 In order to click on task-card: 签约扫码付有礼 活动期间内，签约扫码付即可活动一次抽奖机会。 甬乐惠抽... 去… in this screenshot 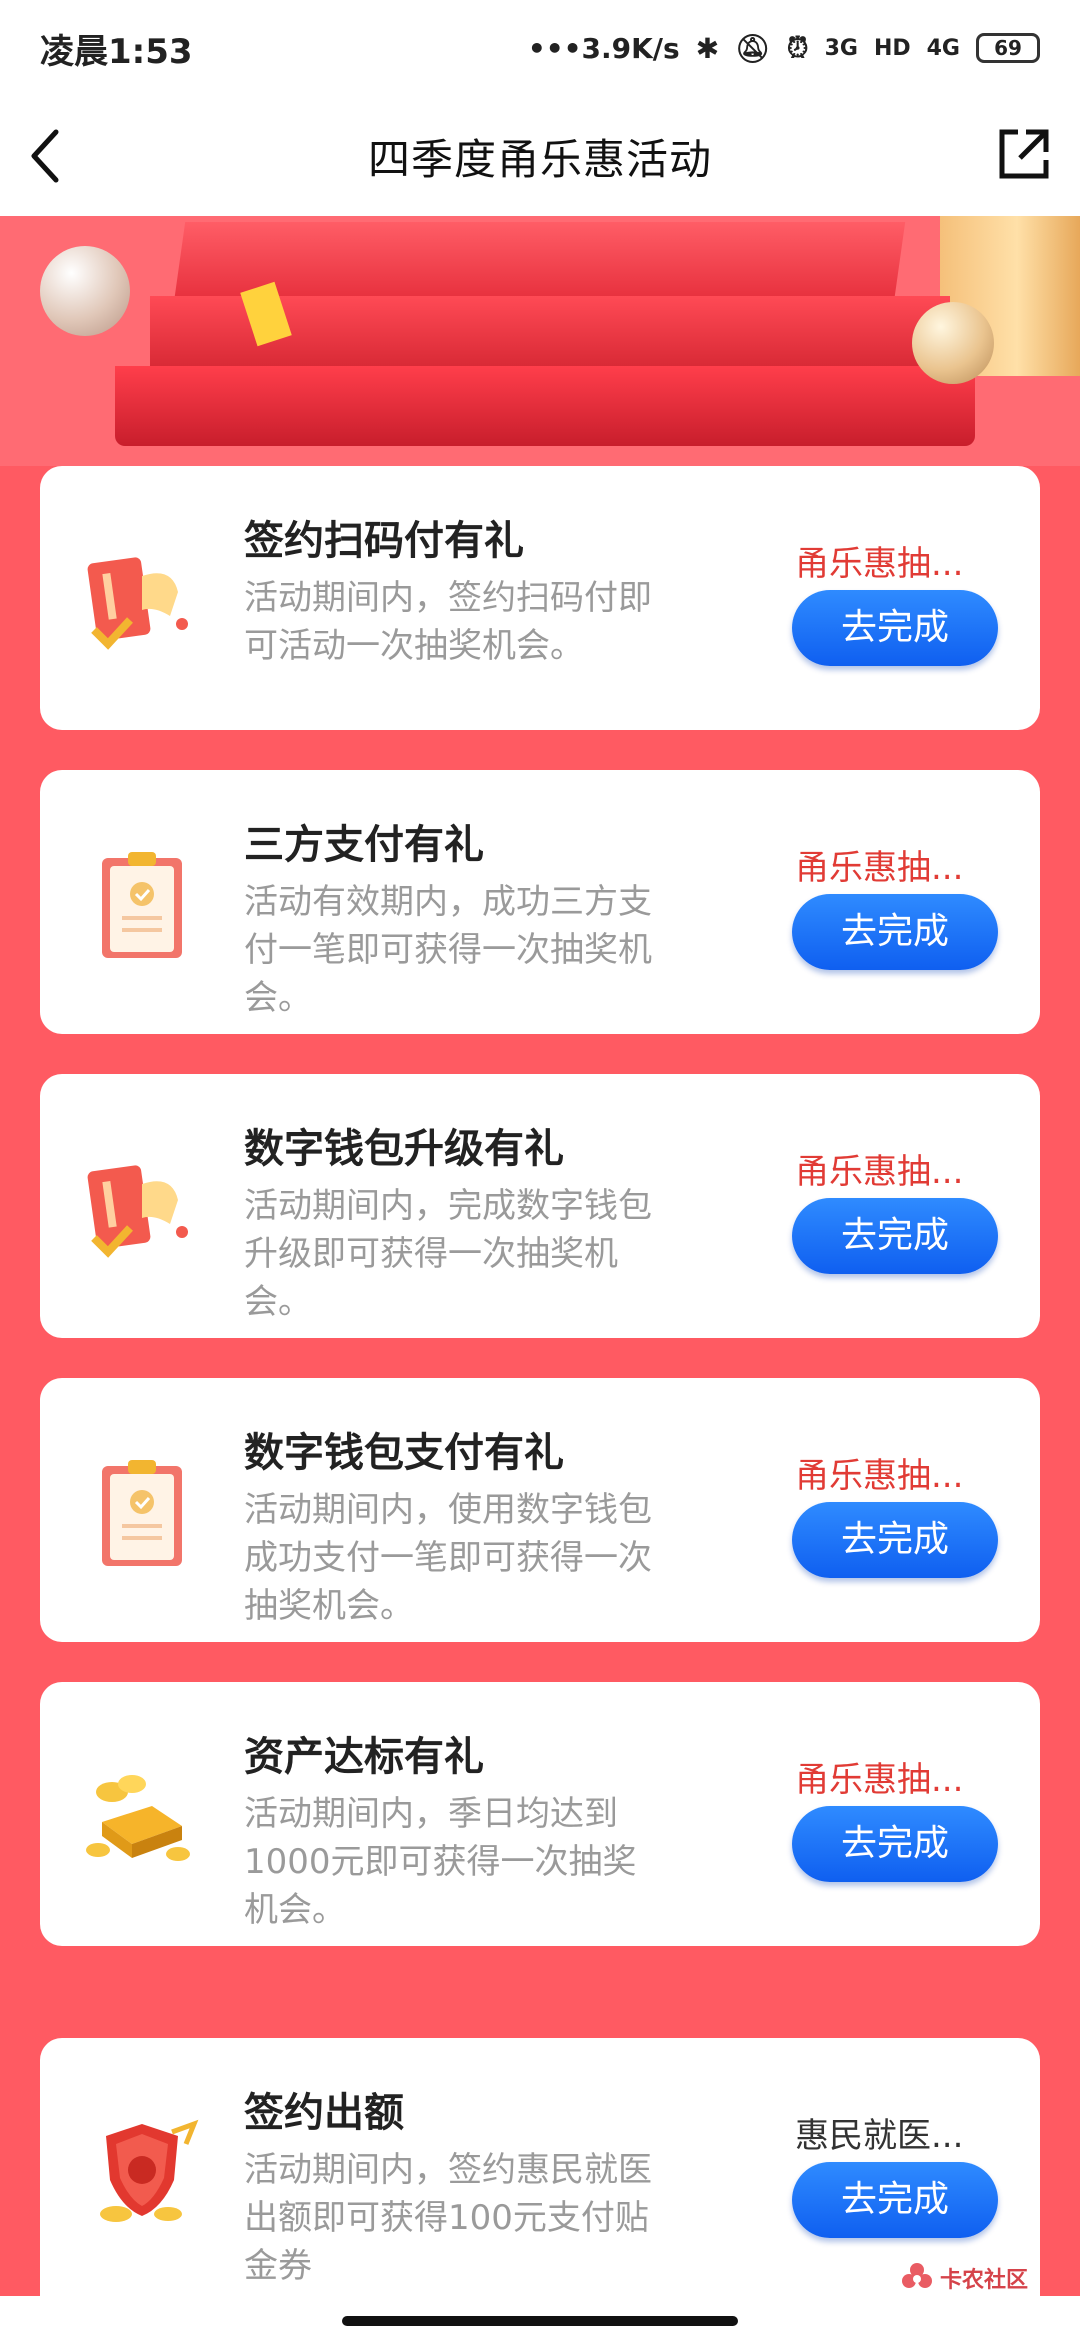, I will do `click(540, 598)`.